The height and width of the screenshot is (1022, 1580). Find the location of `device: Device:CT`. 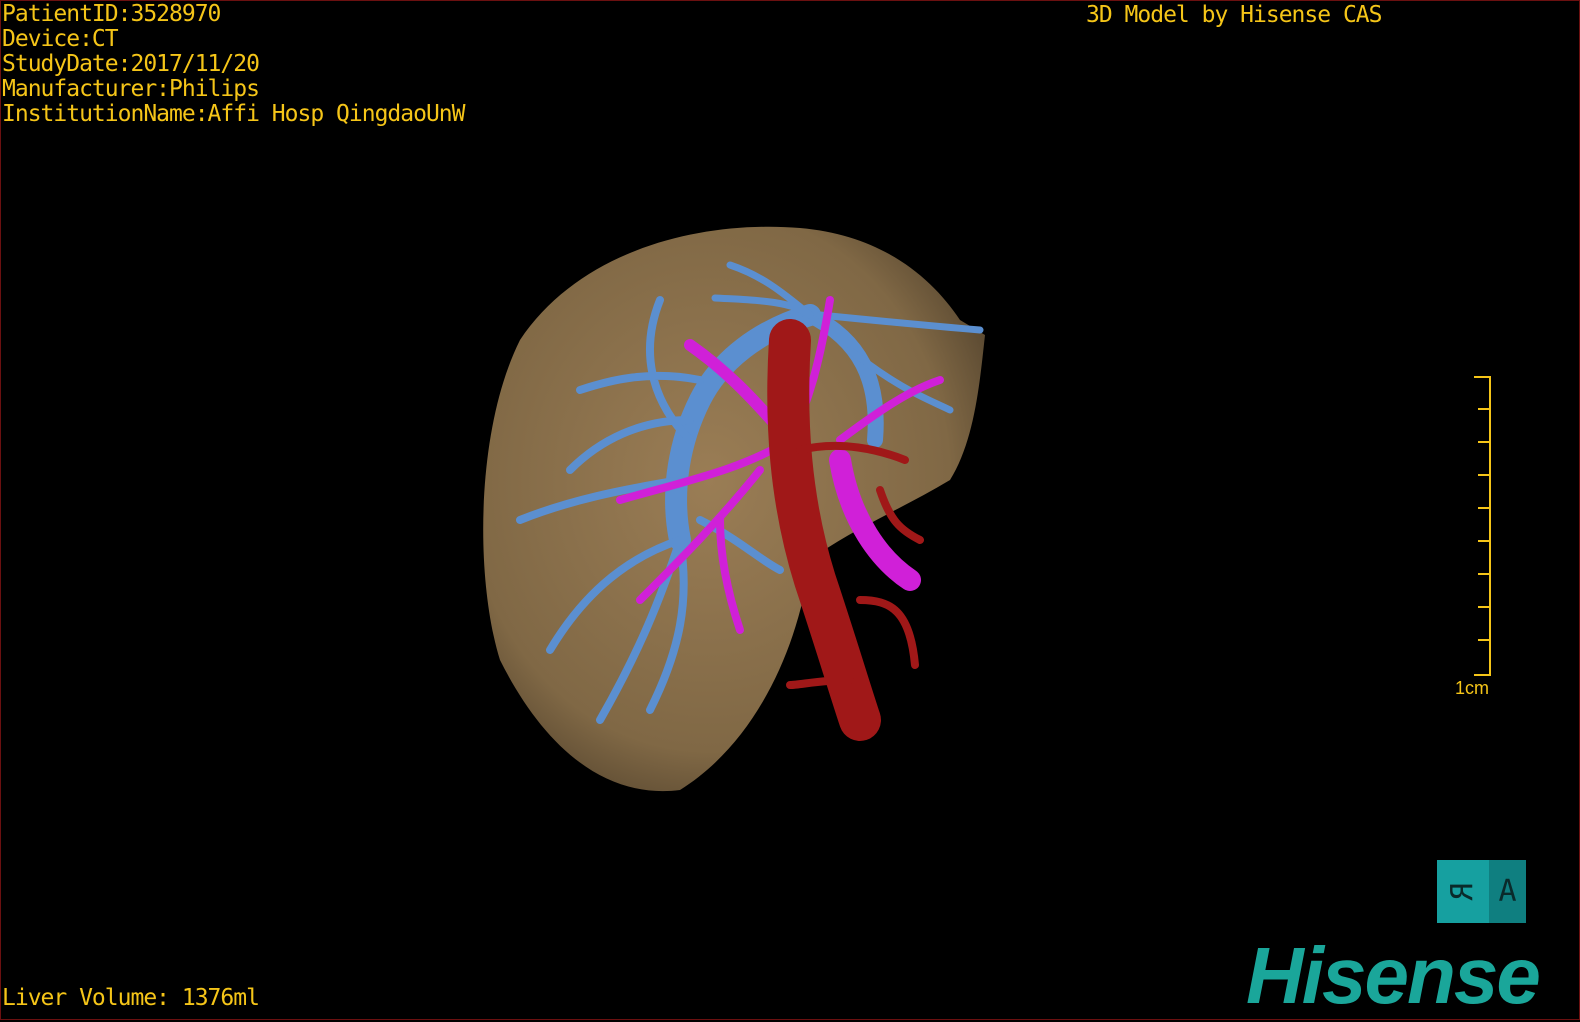

device: Device:CT is located at coordinates (60, 39).